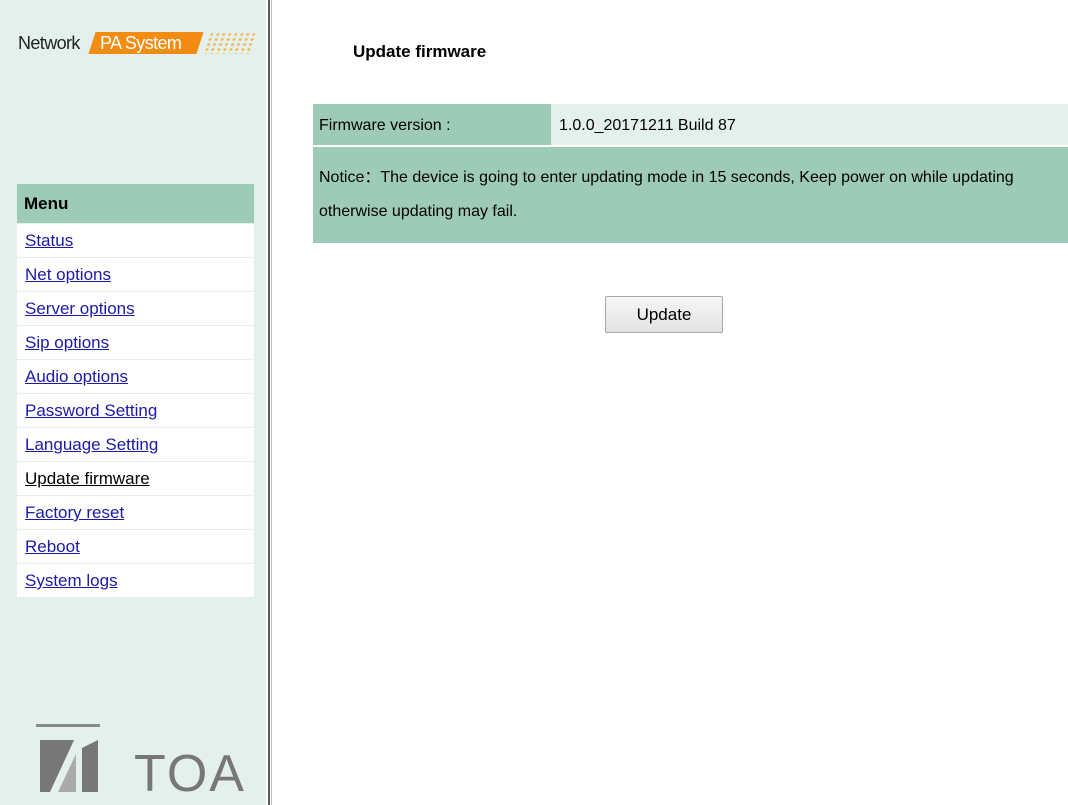 The height and width of the screenshot is (805, 1068). I want to click on sidebar-link-password-setting: Password Setting, so click(91, 410).